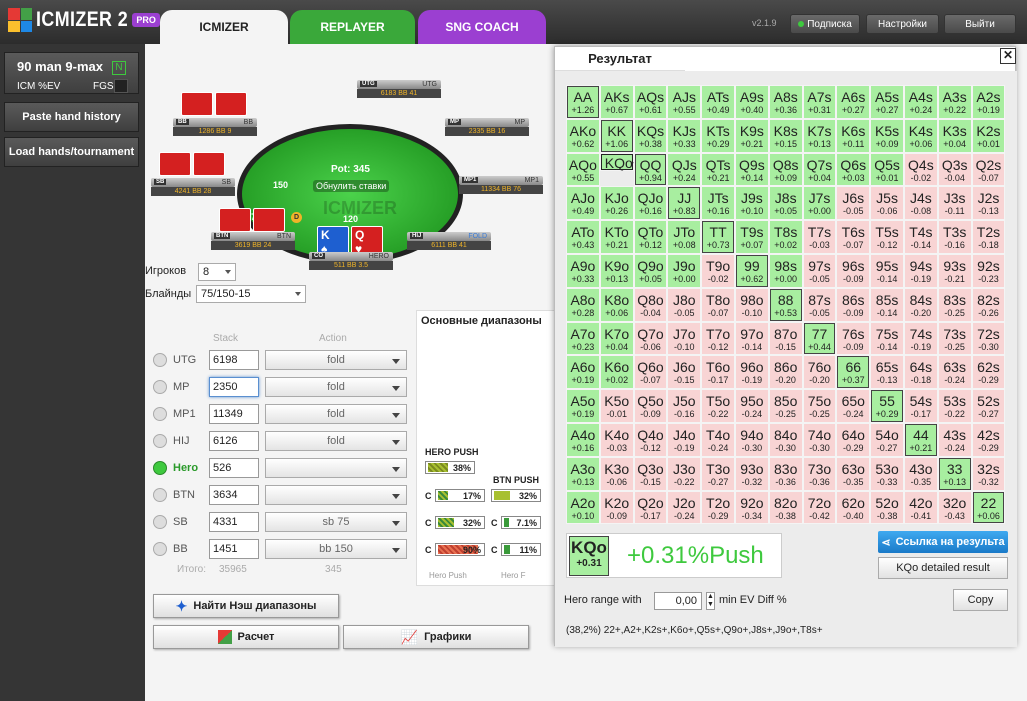 The image size is (1027, 701). I want to click on hand-cell: QTo +0.12, so click(650, 237).